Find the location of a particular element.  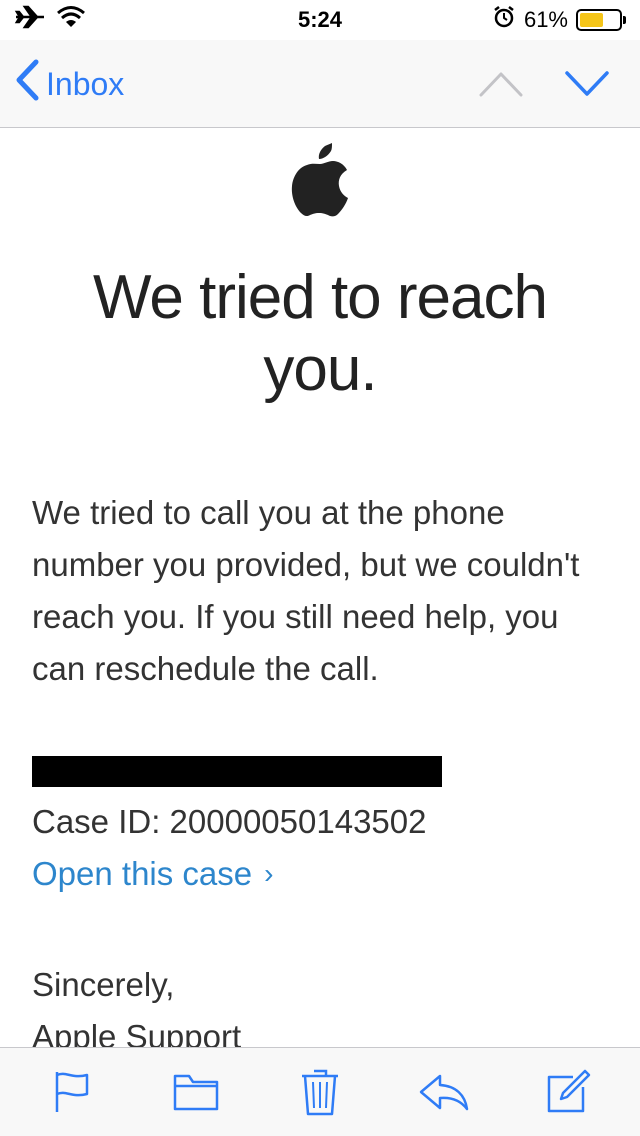

trash-icon is located at coordinates (320, 1092).